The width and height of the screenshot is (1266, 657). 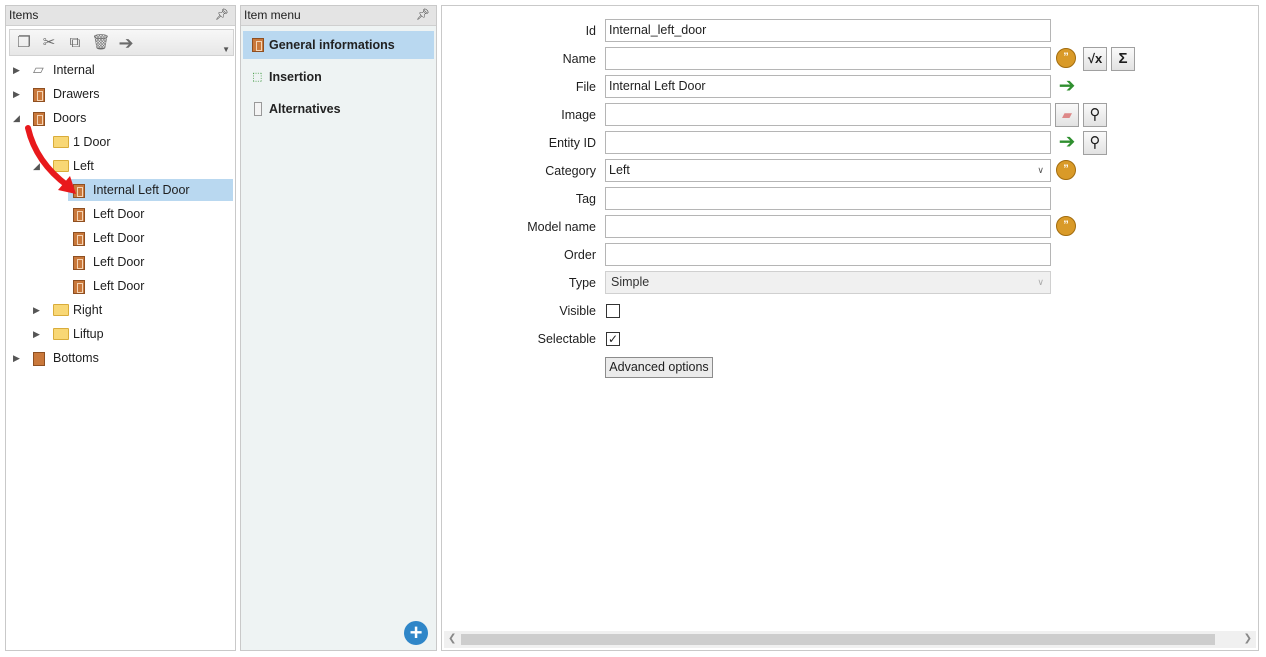 What do you see at coordinates (580, 255) in the screenshot?
I see `order-label: Order` at bounding box center [580, 255].